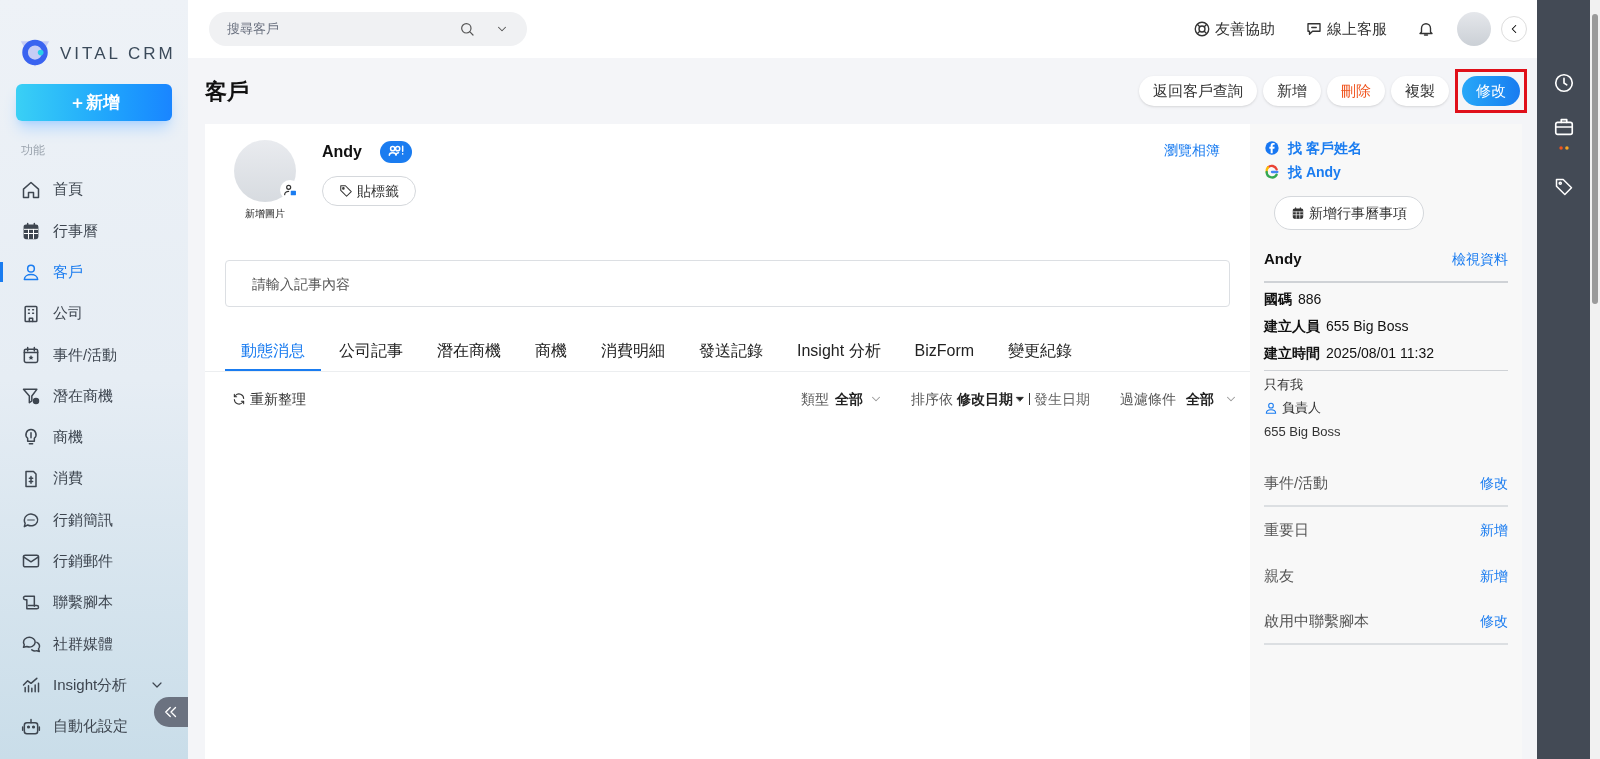  What do you see at coordinates (633, 352) in the screenshot?
I see `tab: 消費明細` at bounding box center [633, 352].